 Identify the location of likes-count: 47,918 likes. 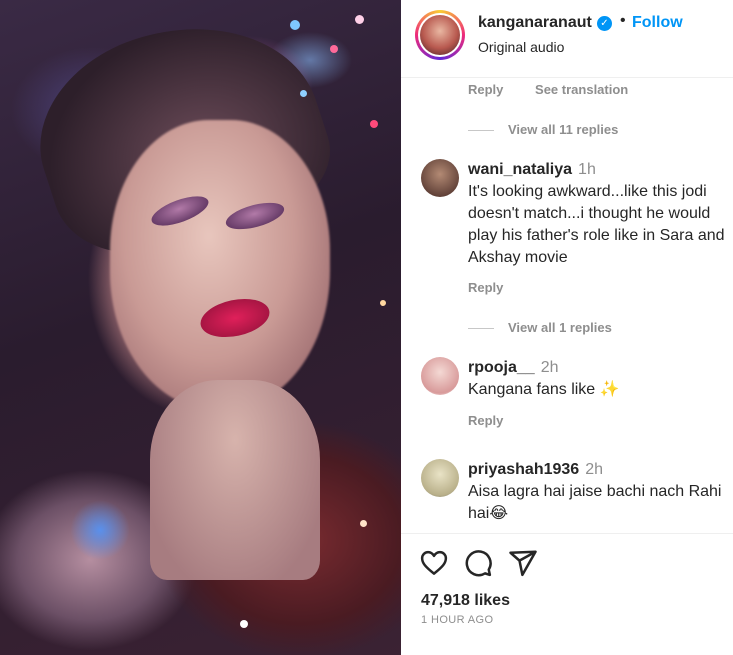
(465, 601).